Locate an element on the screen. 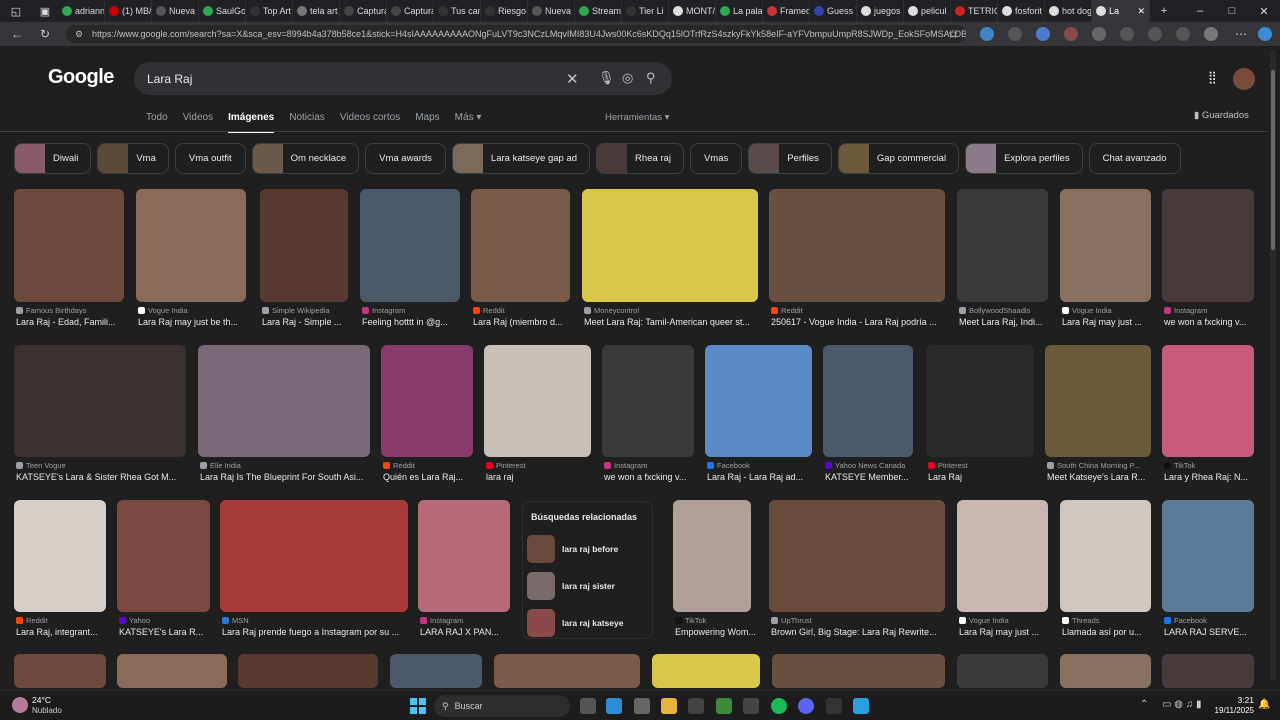 The image size is (1280, 720). tray-icons: ▭ ◍ ♫ ▮ is located at coordinates (1182, 704).